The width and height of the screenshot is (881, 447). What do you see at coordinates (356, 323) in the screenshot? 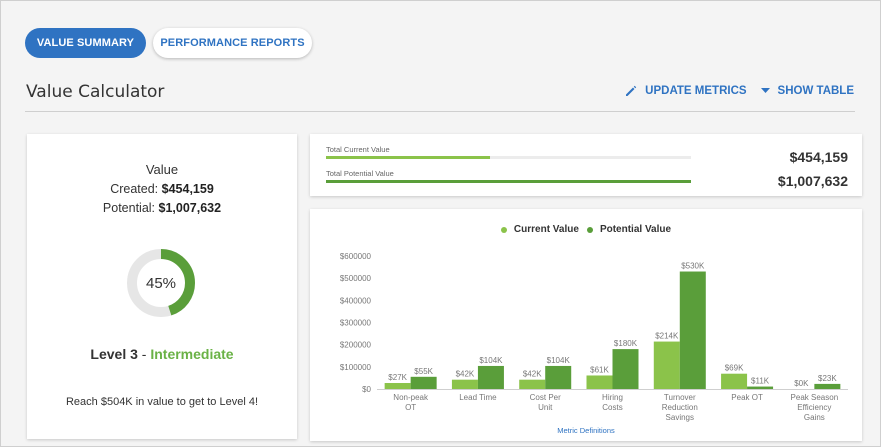
I see `y-tick-label: $300000` at bounding box center [356, 323].